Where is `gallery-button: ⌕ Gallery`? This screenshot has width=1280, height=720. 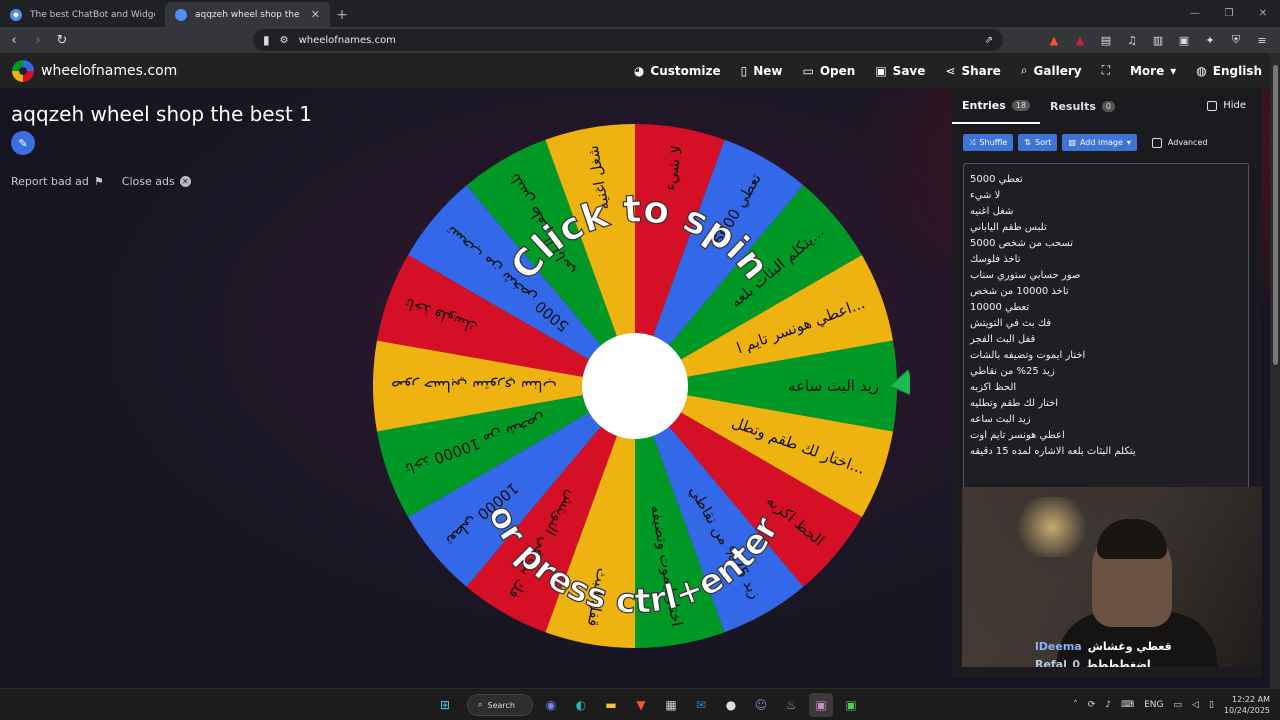 gallery-button: ⌕ Gallery is located at coordinates (1051, 70).